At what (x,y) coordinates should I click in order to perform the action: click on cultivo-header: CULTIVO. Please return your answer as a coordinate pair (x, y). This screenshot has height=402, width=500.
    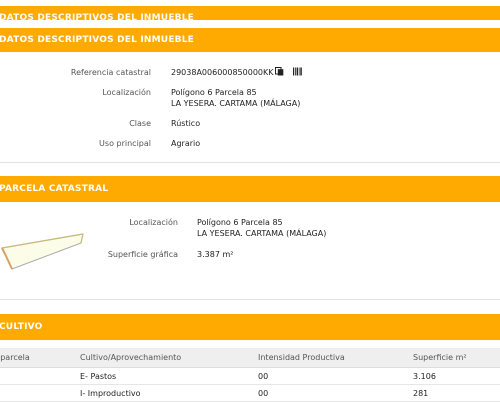
    Looking at the image, I should click on (250, 327).